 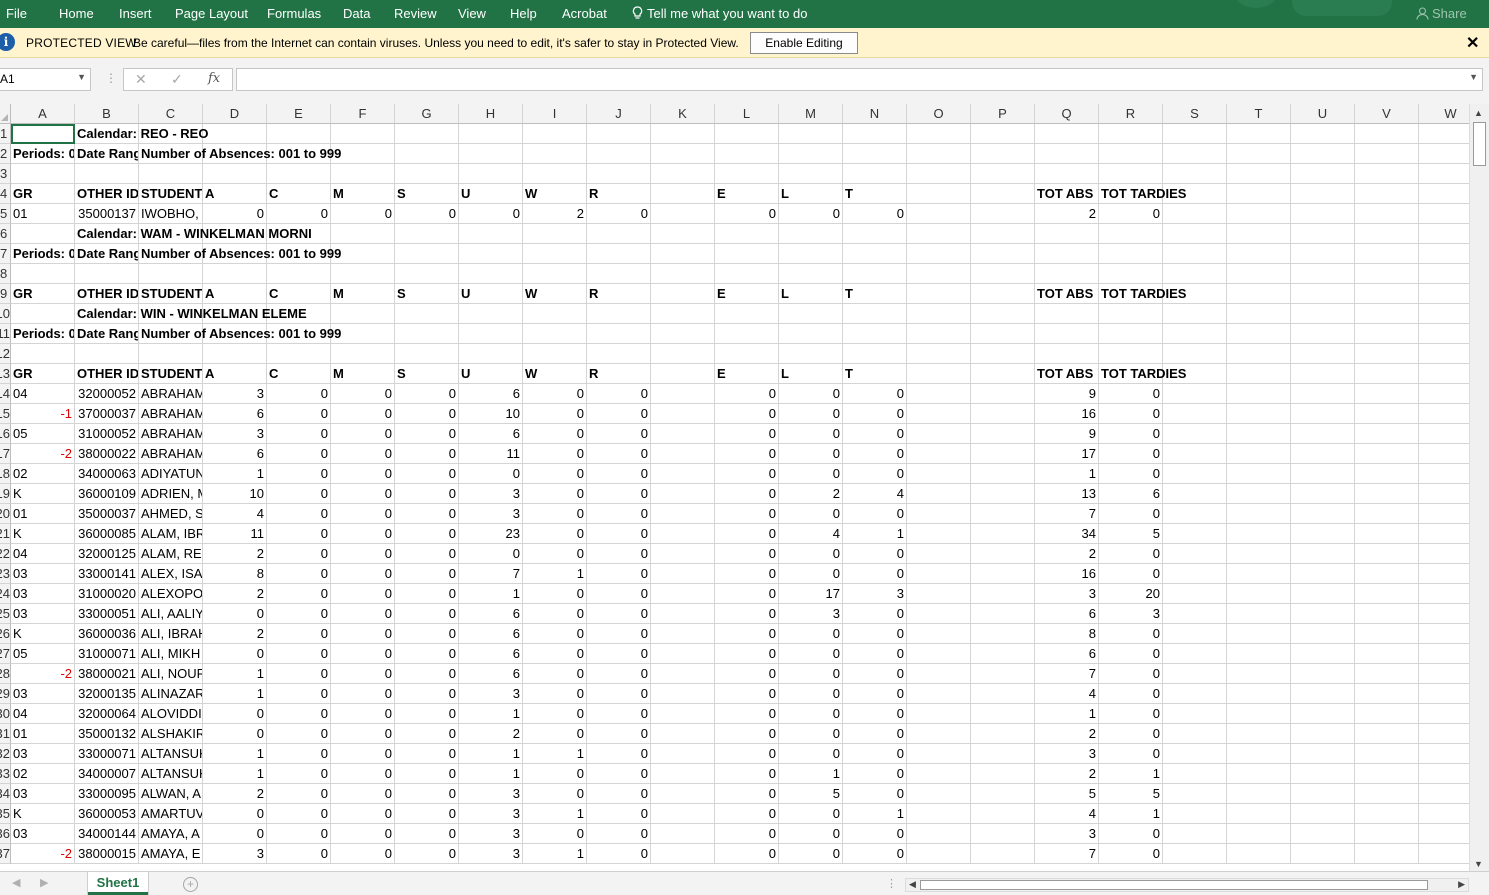 What do you see at coordinates (491, 314) in the screenshot?
I see `cell-H10` at bounding box center [491, 314].